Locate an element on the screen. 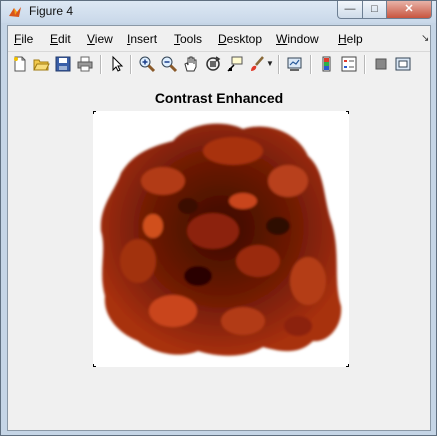  brush-dropdown-icon: ▼ is located at coordinates (270, 68).